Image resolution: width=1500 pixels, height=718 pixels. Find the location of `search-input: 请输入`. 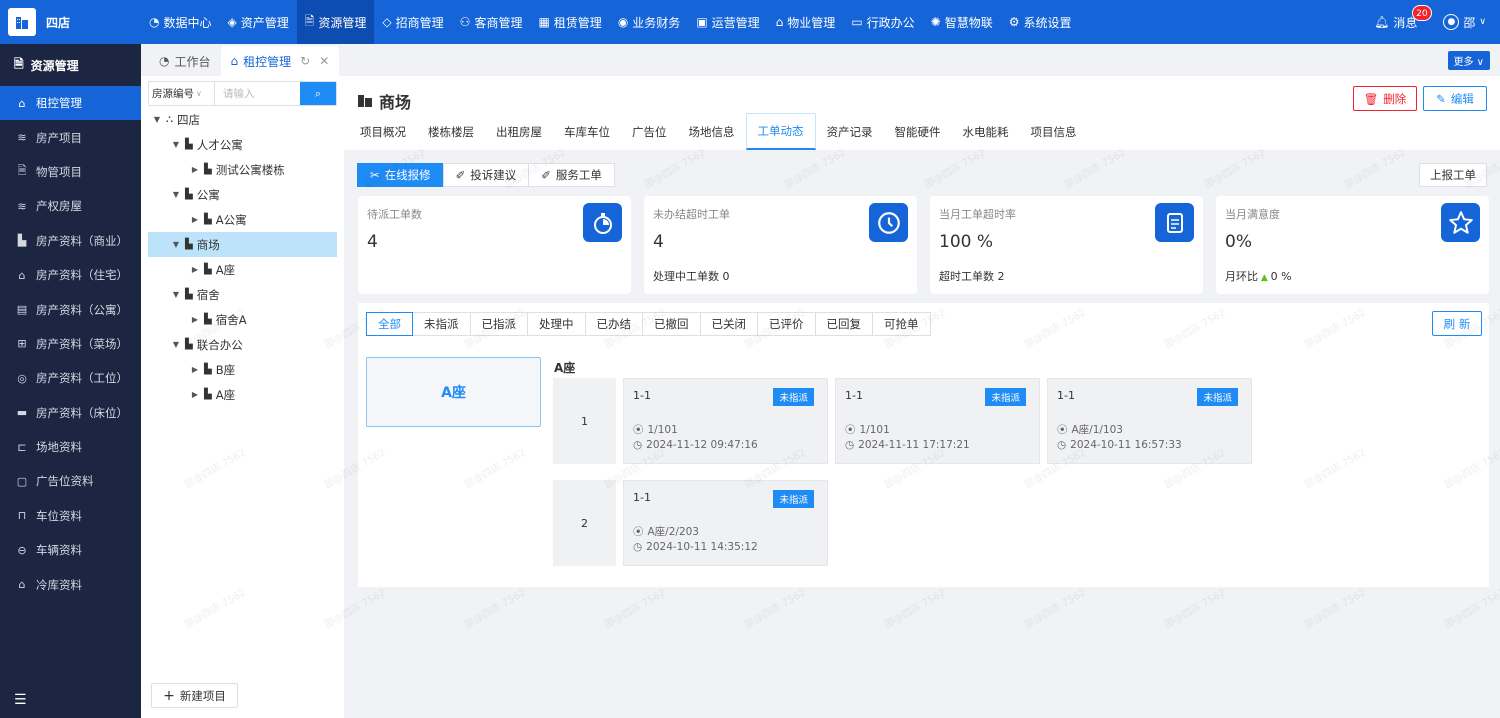

search-input: 请输入 is located at coordinates (257, 93).